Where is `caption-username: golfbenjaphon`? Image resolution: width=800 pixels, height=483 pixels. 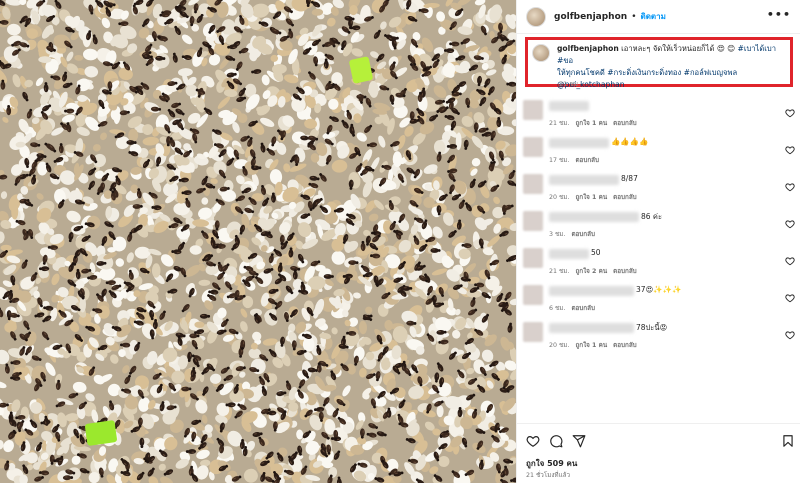 caption-username: golfbenjaphon is located at coordinates (588, 48).